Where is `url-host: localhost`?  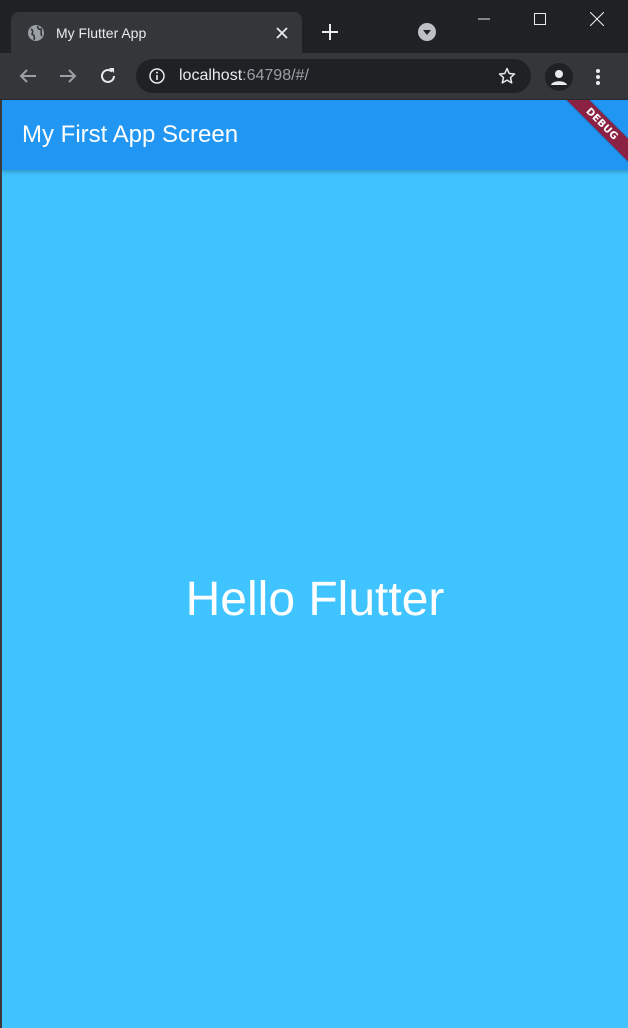
url-host: localhost is located at coordinates (211, 75).